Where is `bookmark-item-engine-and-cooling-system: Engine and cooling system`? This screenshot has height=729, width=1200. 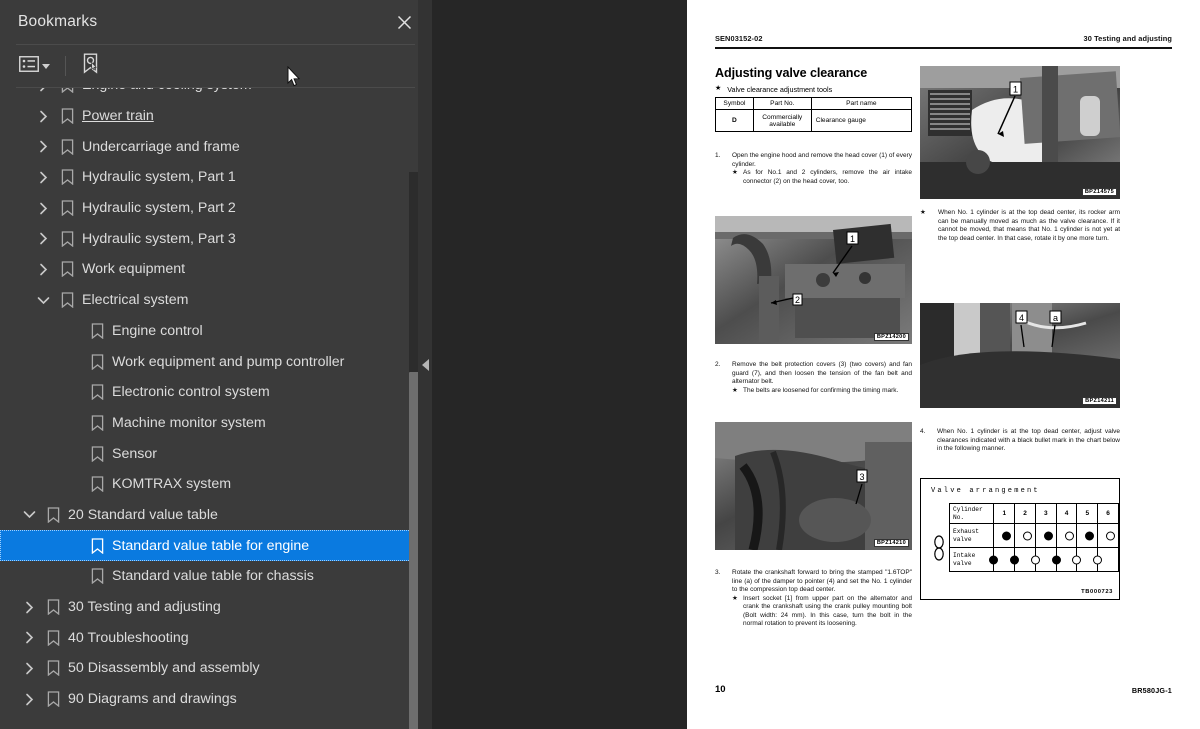 bookmark-item-engine-and-cooling-system: Engine and cooling system is located at coordinates (215, 94).